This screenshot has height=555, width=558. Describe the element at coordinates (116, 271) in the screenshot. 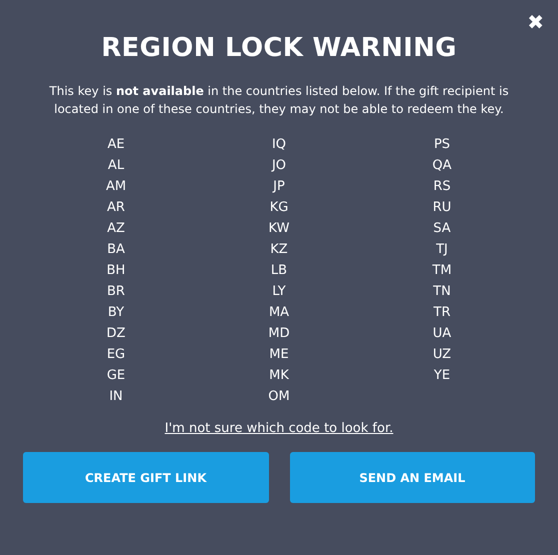

I see `country-code: BH` at that location.